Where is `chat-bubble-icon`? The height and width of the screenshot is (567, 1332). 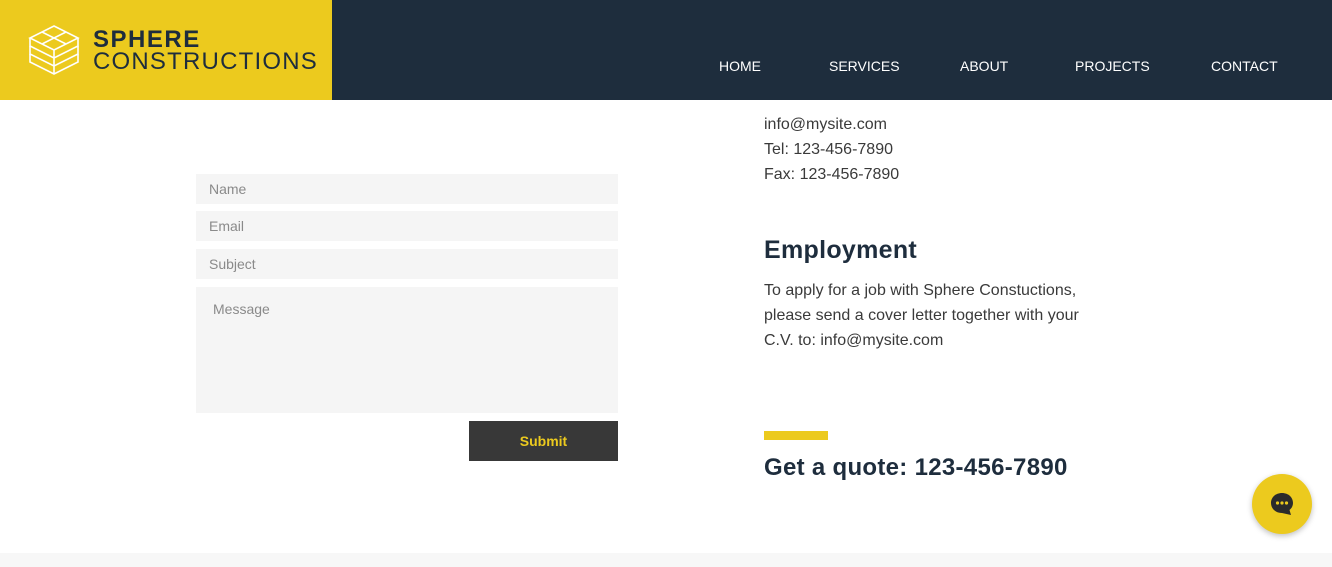 chat-bubble-icon is located at coordinates (1282, 504).